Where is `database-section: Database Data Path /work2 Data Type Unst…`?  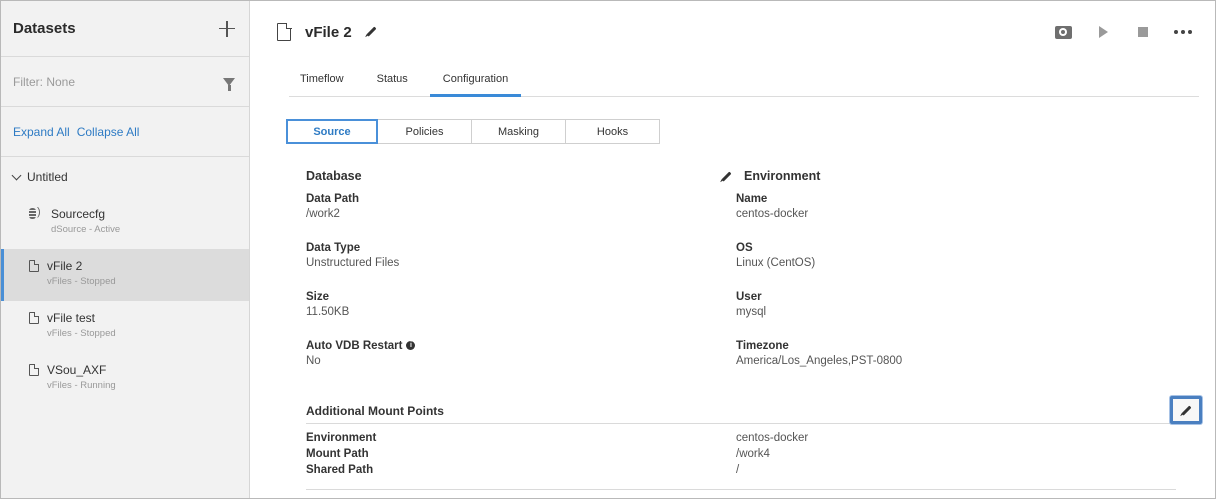 database-section: Database Data Path /work2 Data Type Unst… is located at coordinates (516, 274).